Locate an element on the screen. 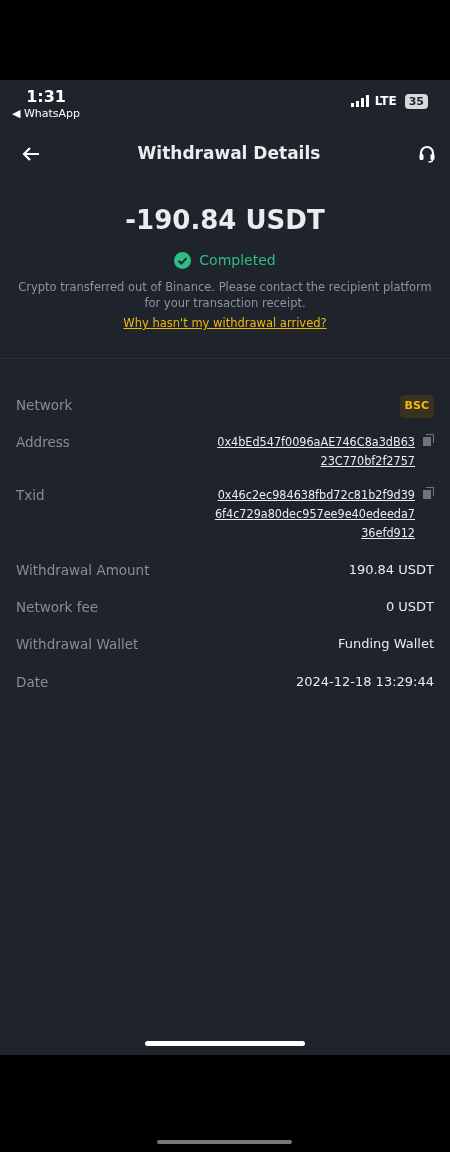 This screenshot has width=450, height=1152. network-badge: BSC is located at coordinates (416, 406).